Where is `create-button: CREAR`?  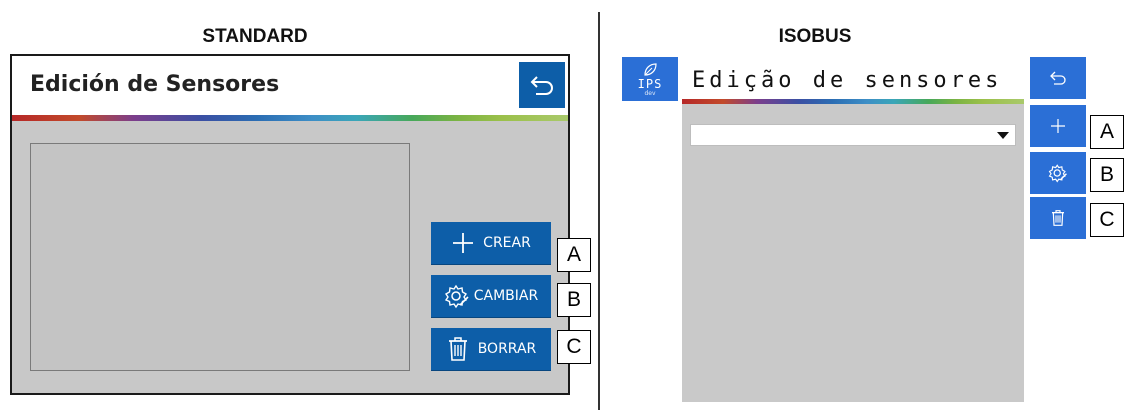
create-button: CREAR is located at coordinates (491, 243).